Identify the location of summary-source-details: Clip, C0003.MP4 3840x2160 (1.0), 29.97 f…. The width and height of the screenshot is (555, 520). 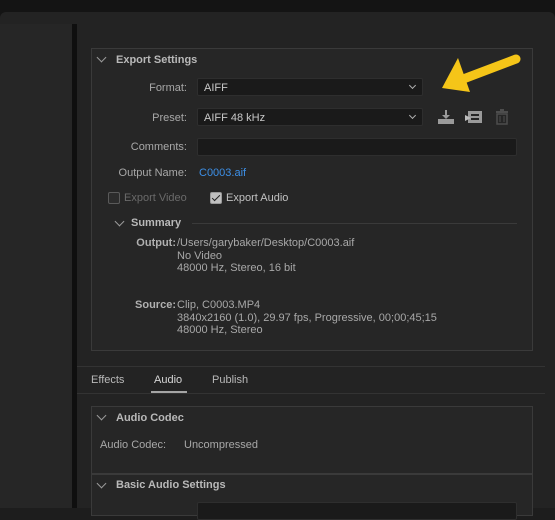
(307, 318).